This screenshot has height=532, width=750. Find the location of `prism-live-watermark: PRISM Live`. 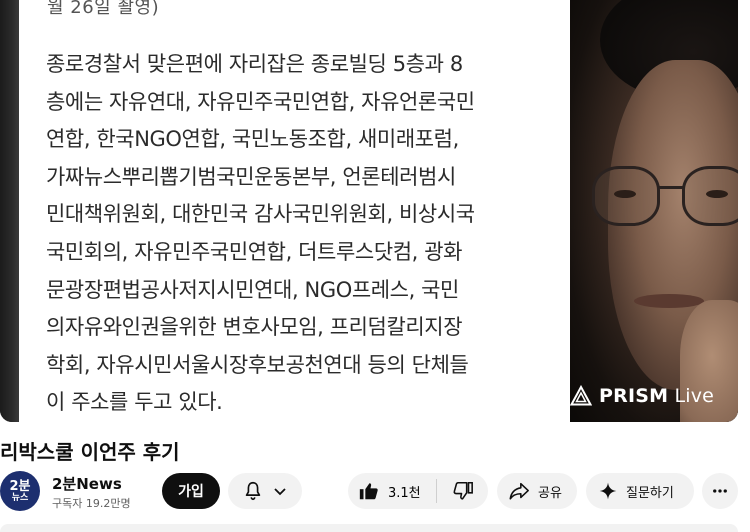

prism-live-watermark: PRISM Live is located at coordinates (642, 396).